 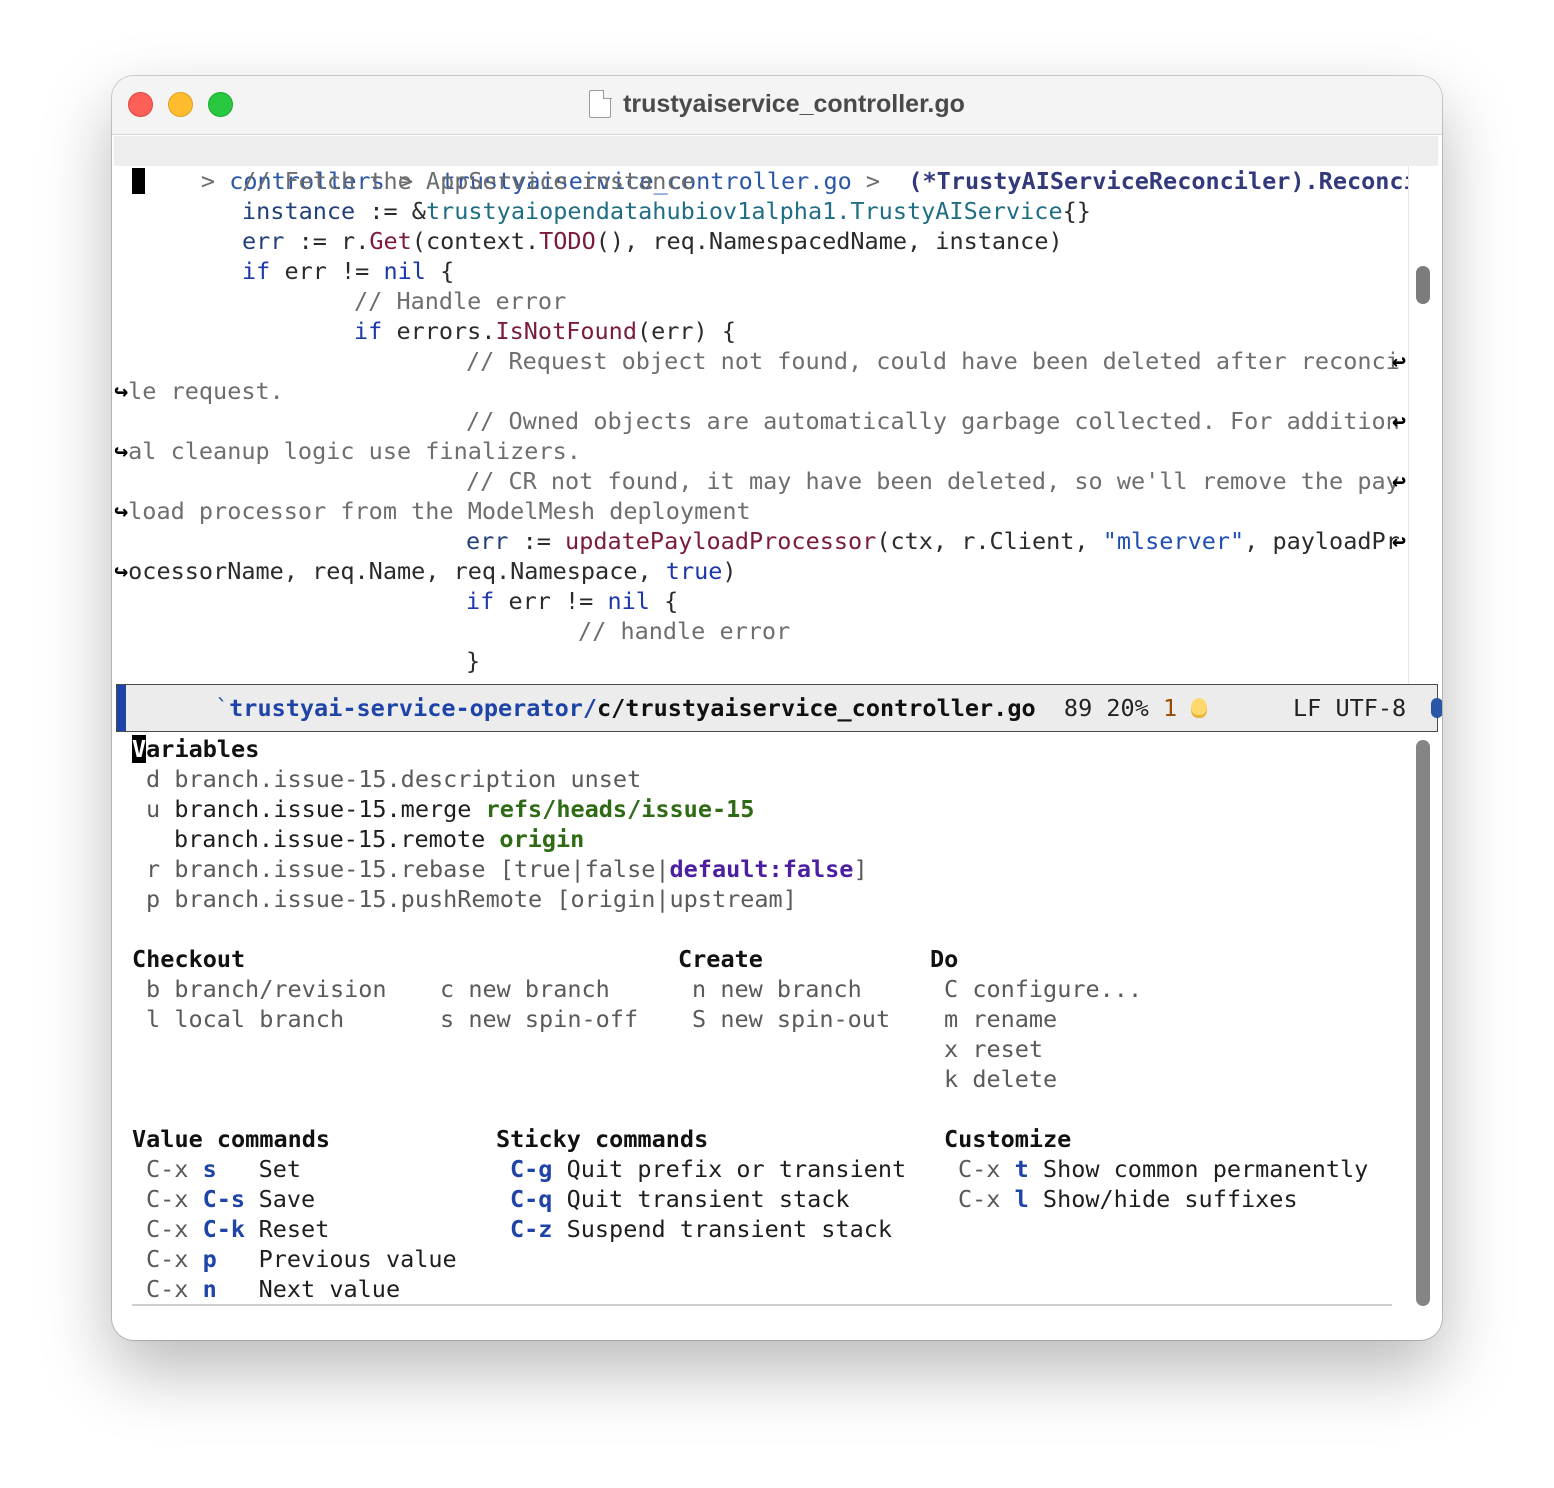 I want to click on sticky-command-quit-stack: C-q Quit transient stack, so click(x=680, y=1199).